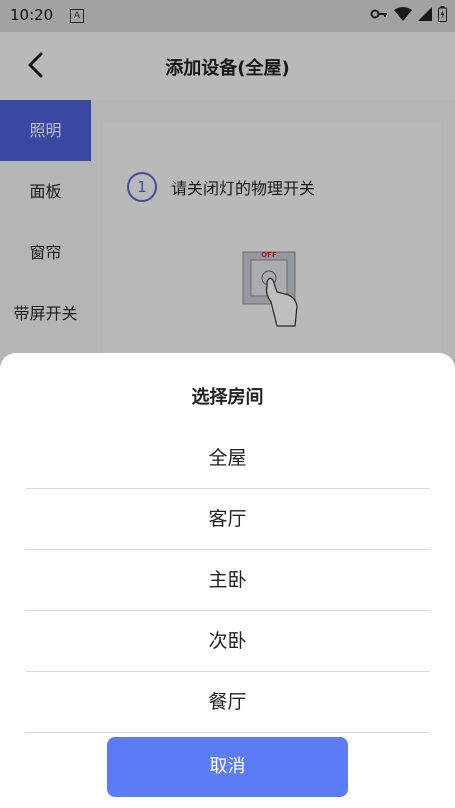 The height and width of the screenshot is (808, 455). I want to click on room-option-living-room: 客厅, so click(227, 519).